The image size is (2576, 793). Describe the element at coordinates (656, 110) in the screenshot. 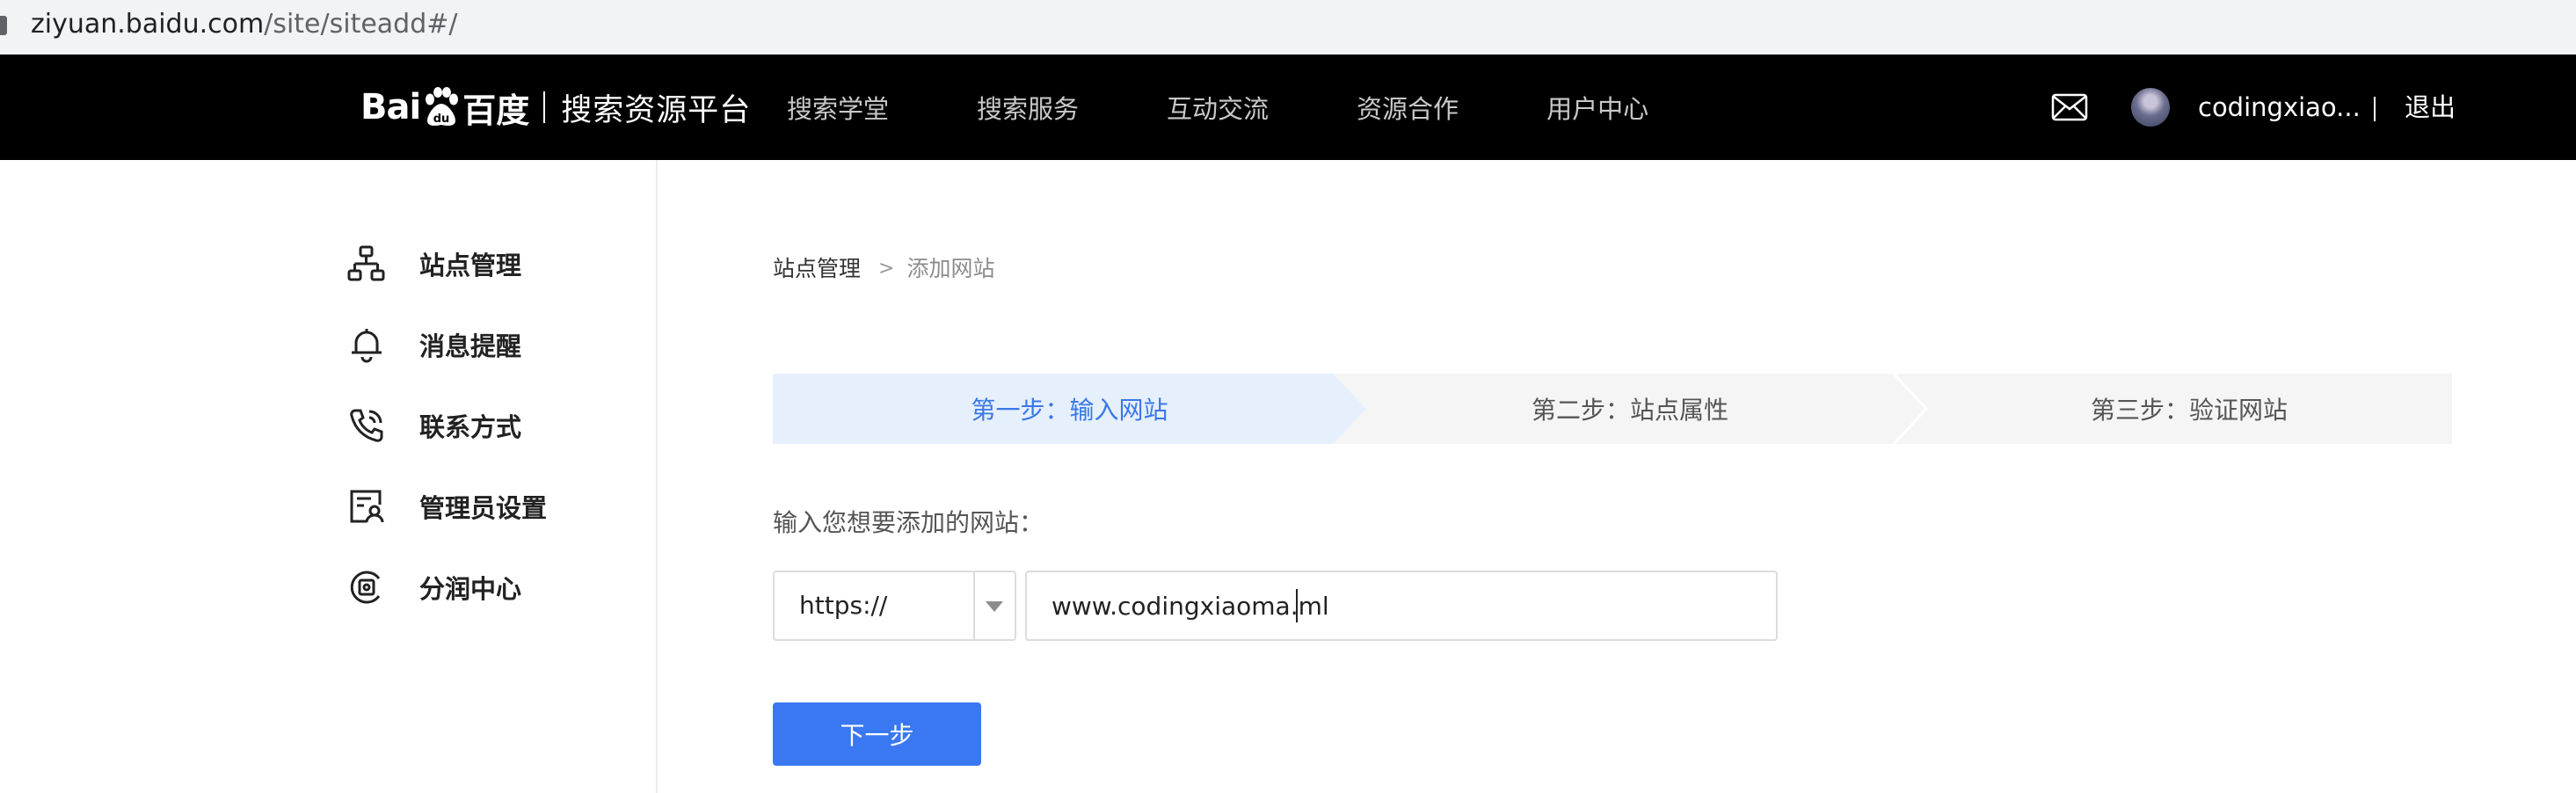

I see `platform-name: 搜索资源平台` at that location.